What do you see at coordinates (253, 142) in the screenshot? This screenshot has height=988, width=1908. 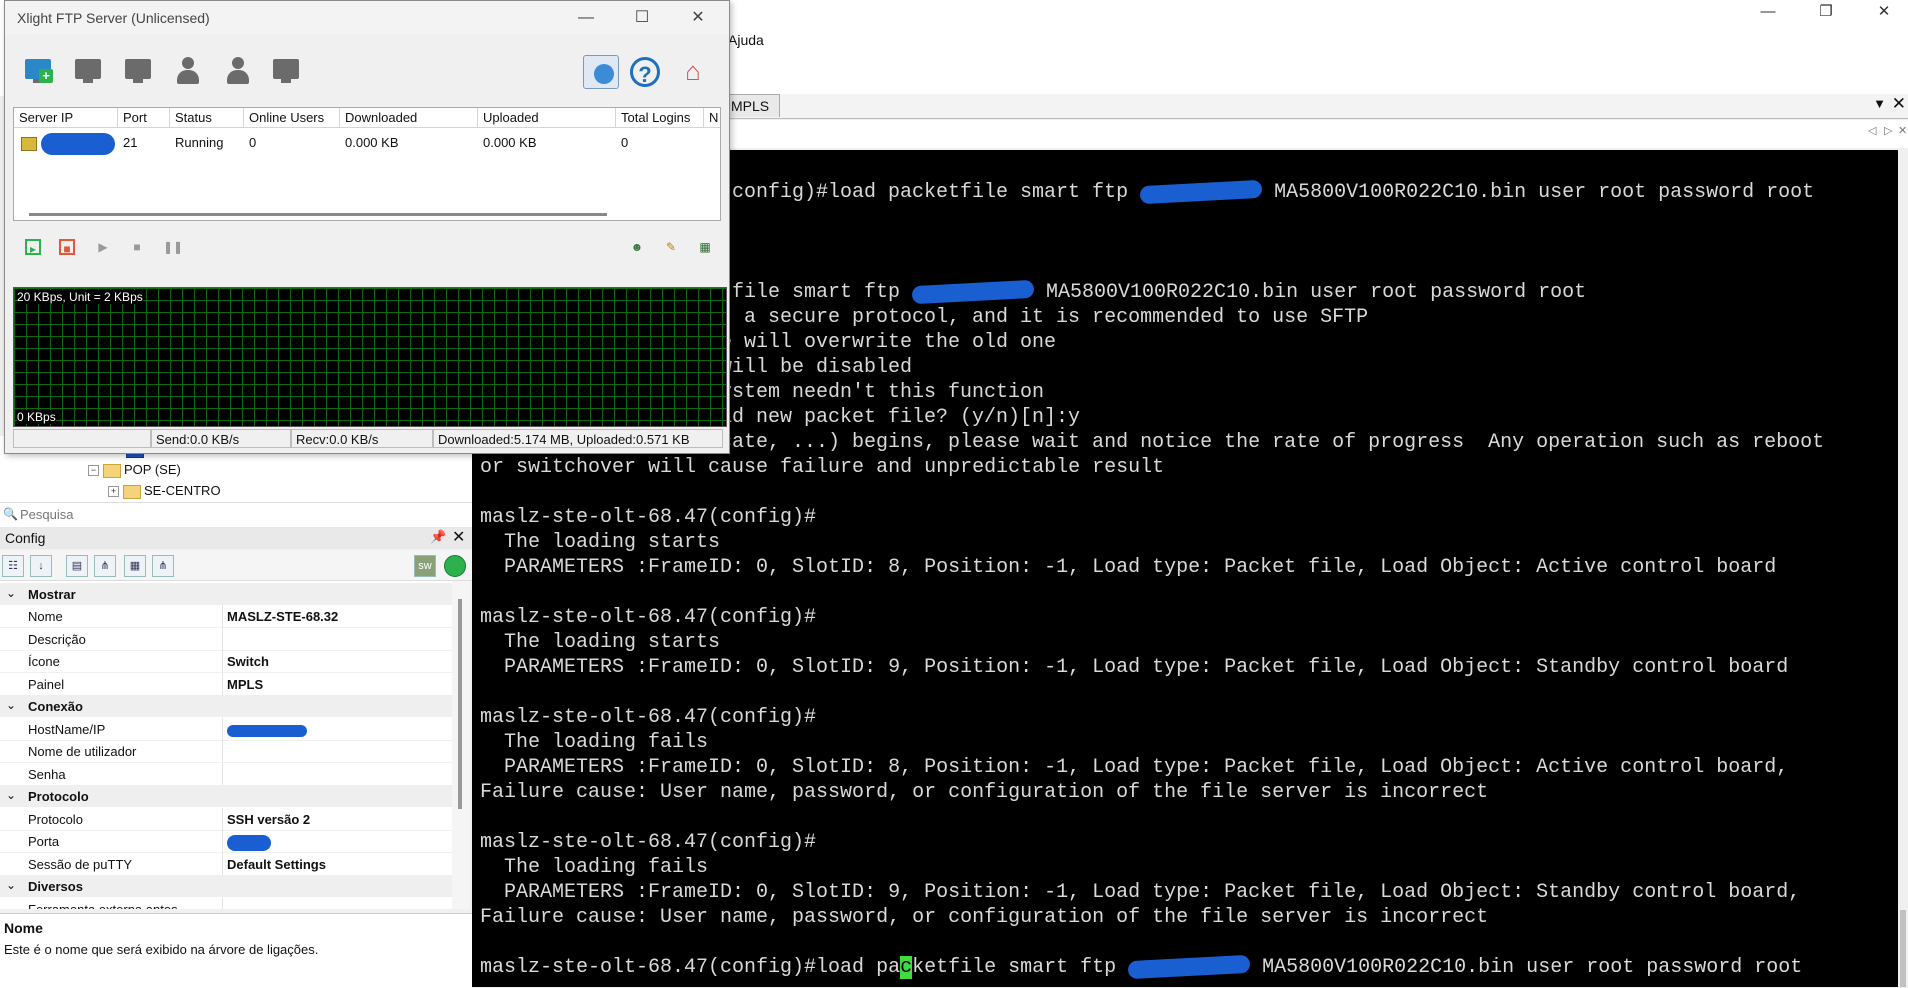 I see `online-users-cell: 0` at bounding box center [253, 142].